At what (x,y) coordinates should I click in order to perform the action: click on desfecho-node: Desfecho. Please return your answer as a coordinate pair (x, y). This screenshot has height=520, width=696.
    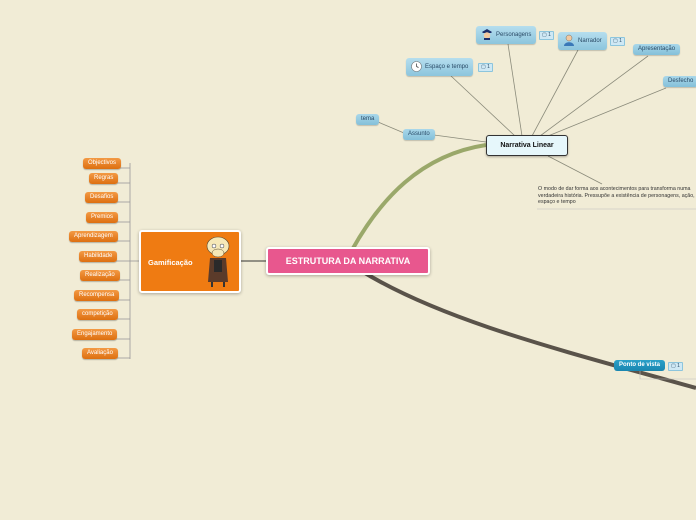
    Looking at the image, I should click on (679, 81).